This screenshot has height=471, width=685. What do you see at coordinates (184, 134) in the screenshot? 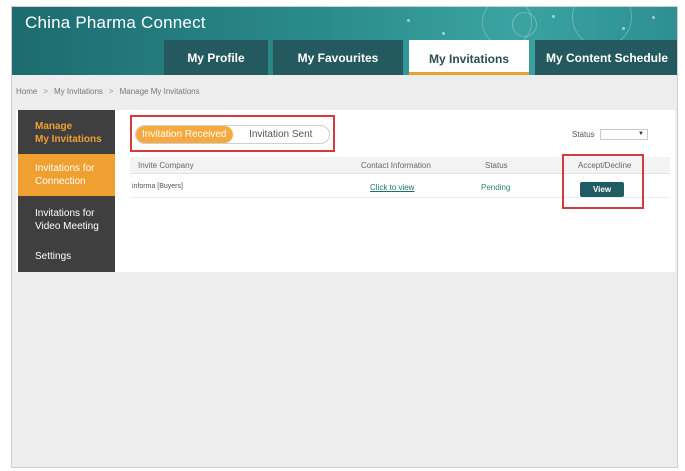
I see `invitation-received-option: Invitation Received` at bounding box center [184, 134].